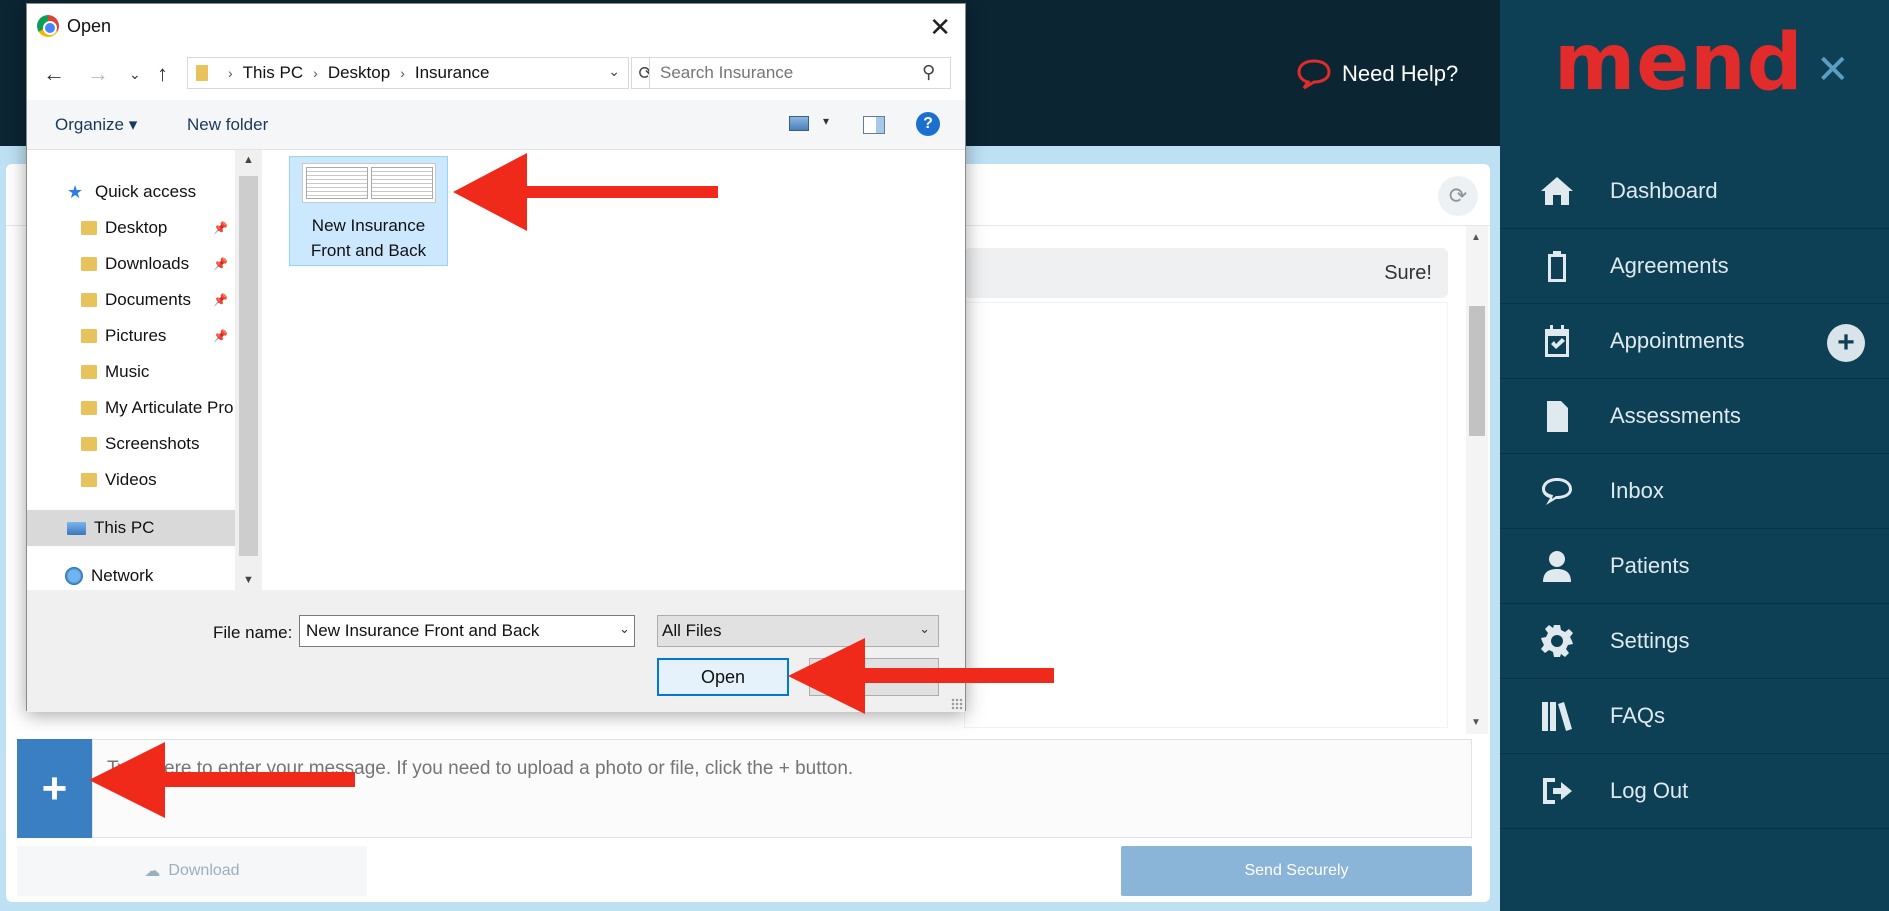  Describe the element at coordinates (496, 125) in the screenshot. I see `dialog-toolbar: Organize ▾ New folder ▾ ?` at that location.